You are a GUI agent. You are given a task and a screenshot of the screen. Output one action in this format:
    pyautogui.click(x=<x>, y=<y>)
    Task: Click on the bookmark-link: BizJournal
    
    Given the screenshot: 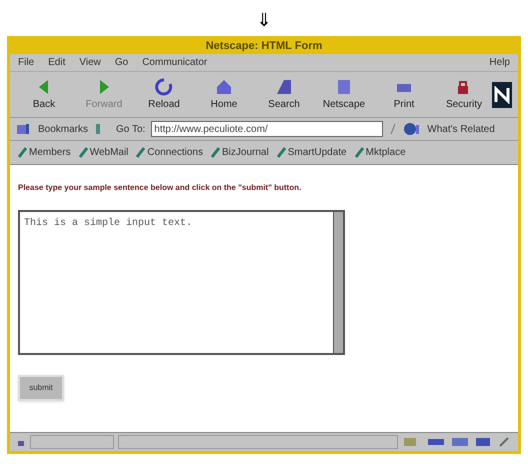 What is the action you would take?
    pyautogui.click(x=245, y=152)
    